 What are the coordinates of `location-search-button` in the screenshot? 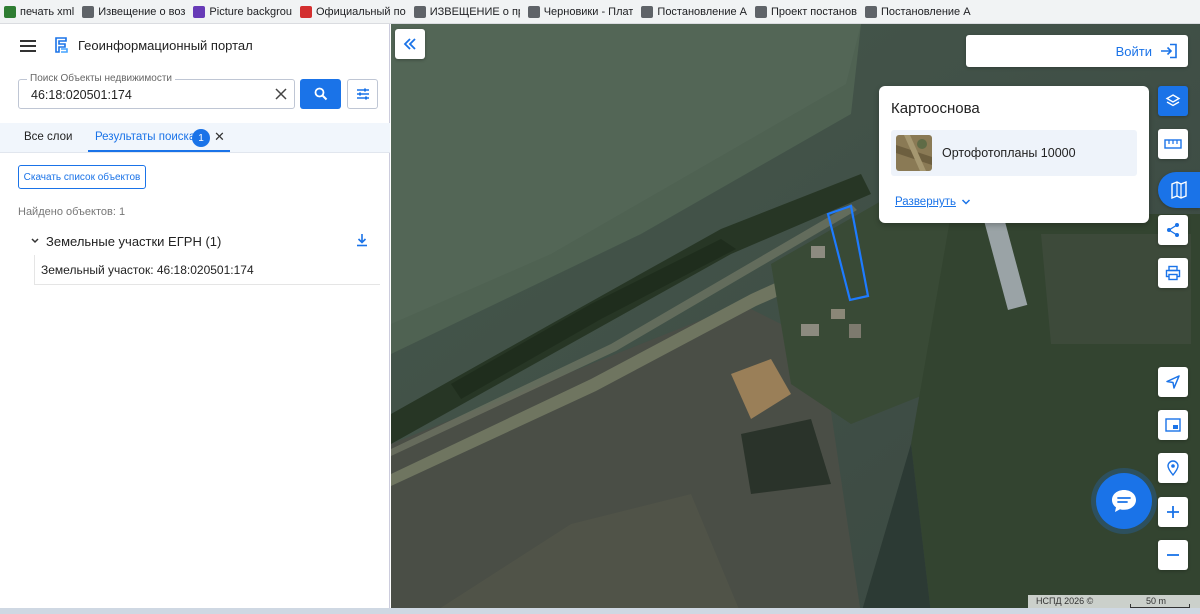 It's located at (1173, 468).